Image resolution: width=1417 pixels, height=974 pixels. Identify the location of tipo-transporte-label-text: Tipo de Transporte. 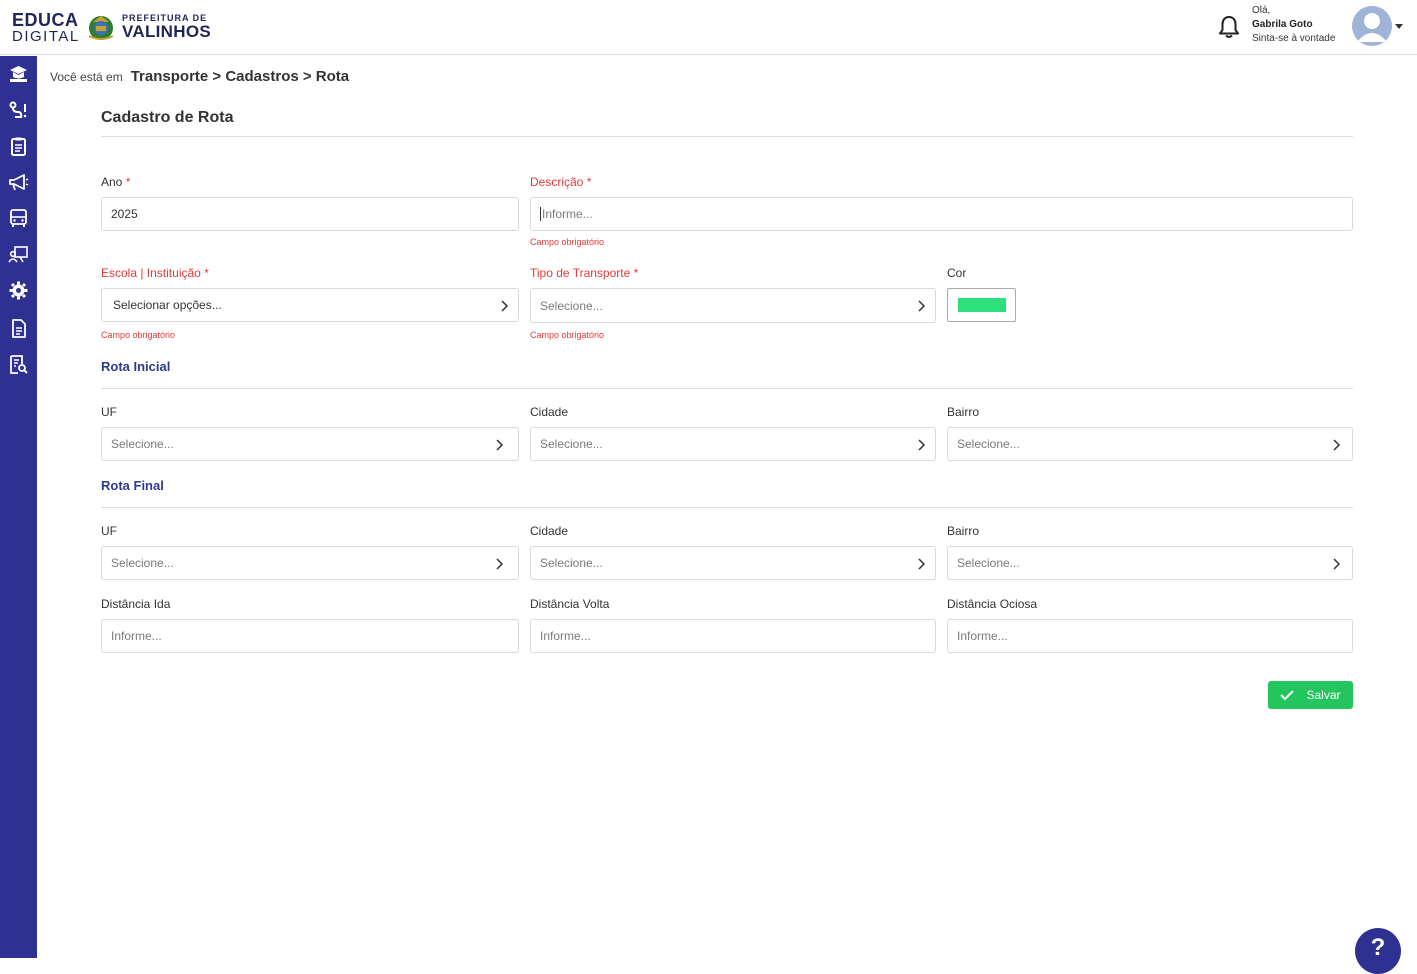
(580, 273).